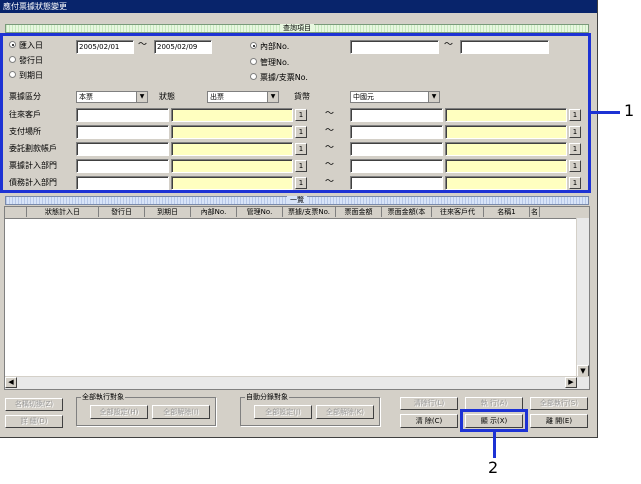 This screenshot has height=484, width=641. Describe the element at coordinates (429, 421) in the screenshot. I see `clear-button: 清 除(C)` at that location.